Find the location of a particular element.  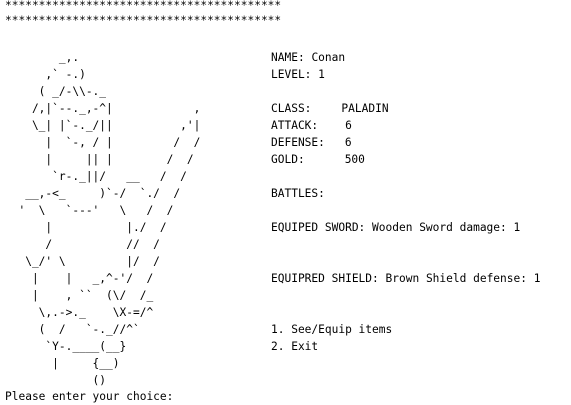

name-value: Conan is located at coordinates (328, 57).